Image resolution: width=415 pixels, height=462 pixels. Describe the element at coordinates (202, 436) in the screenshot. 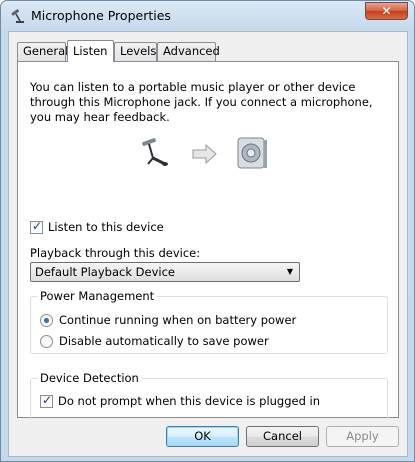

I see `ok-button: OK` at that location.